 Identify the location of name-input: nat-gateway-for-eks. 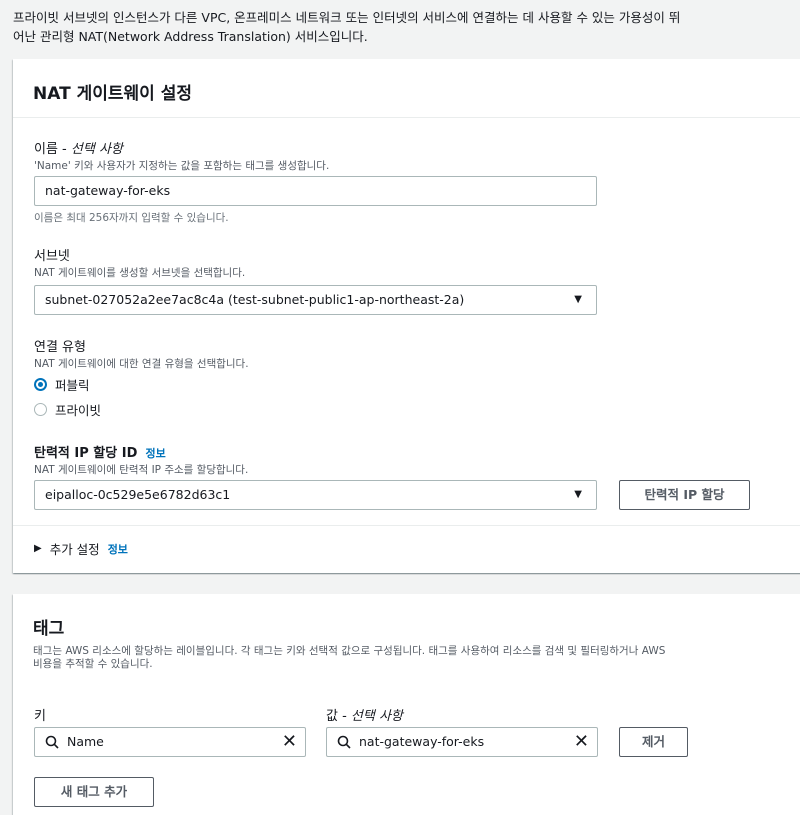
(315, 191).